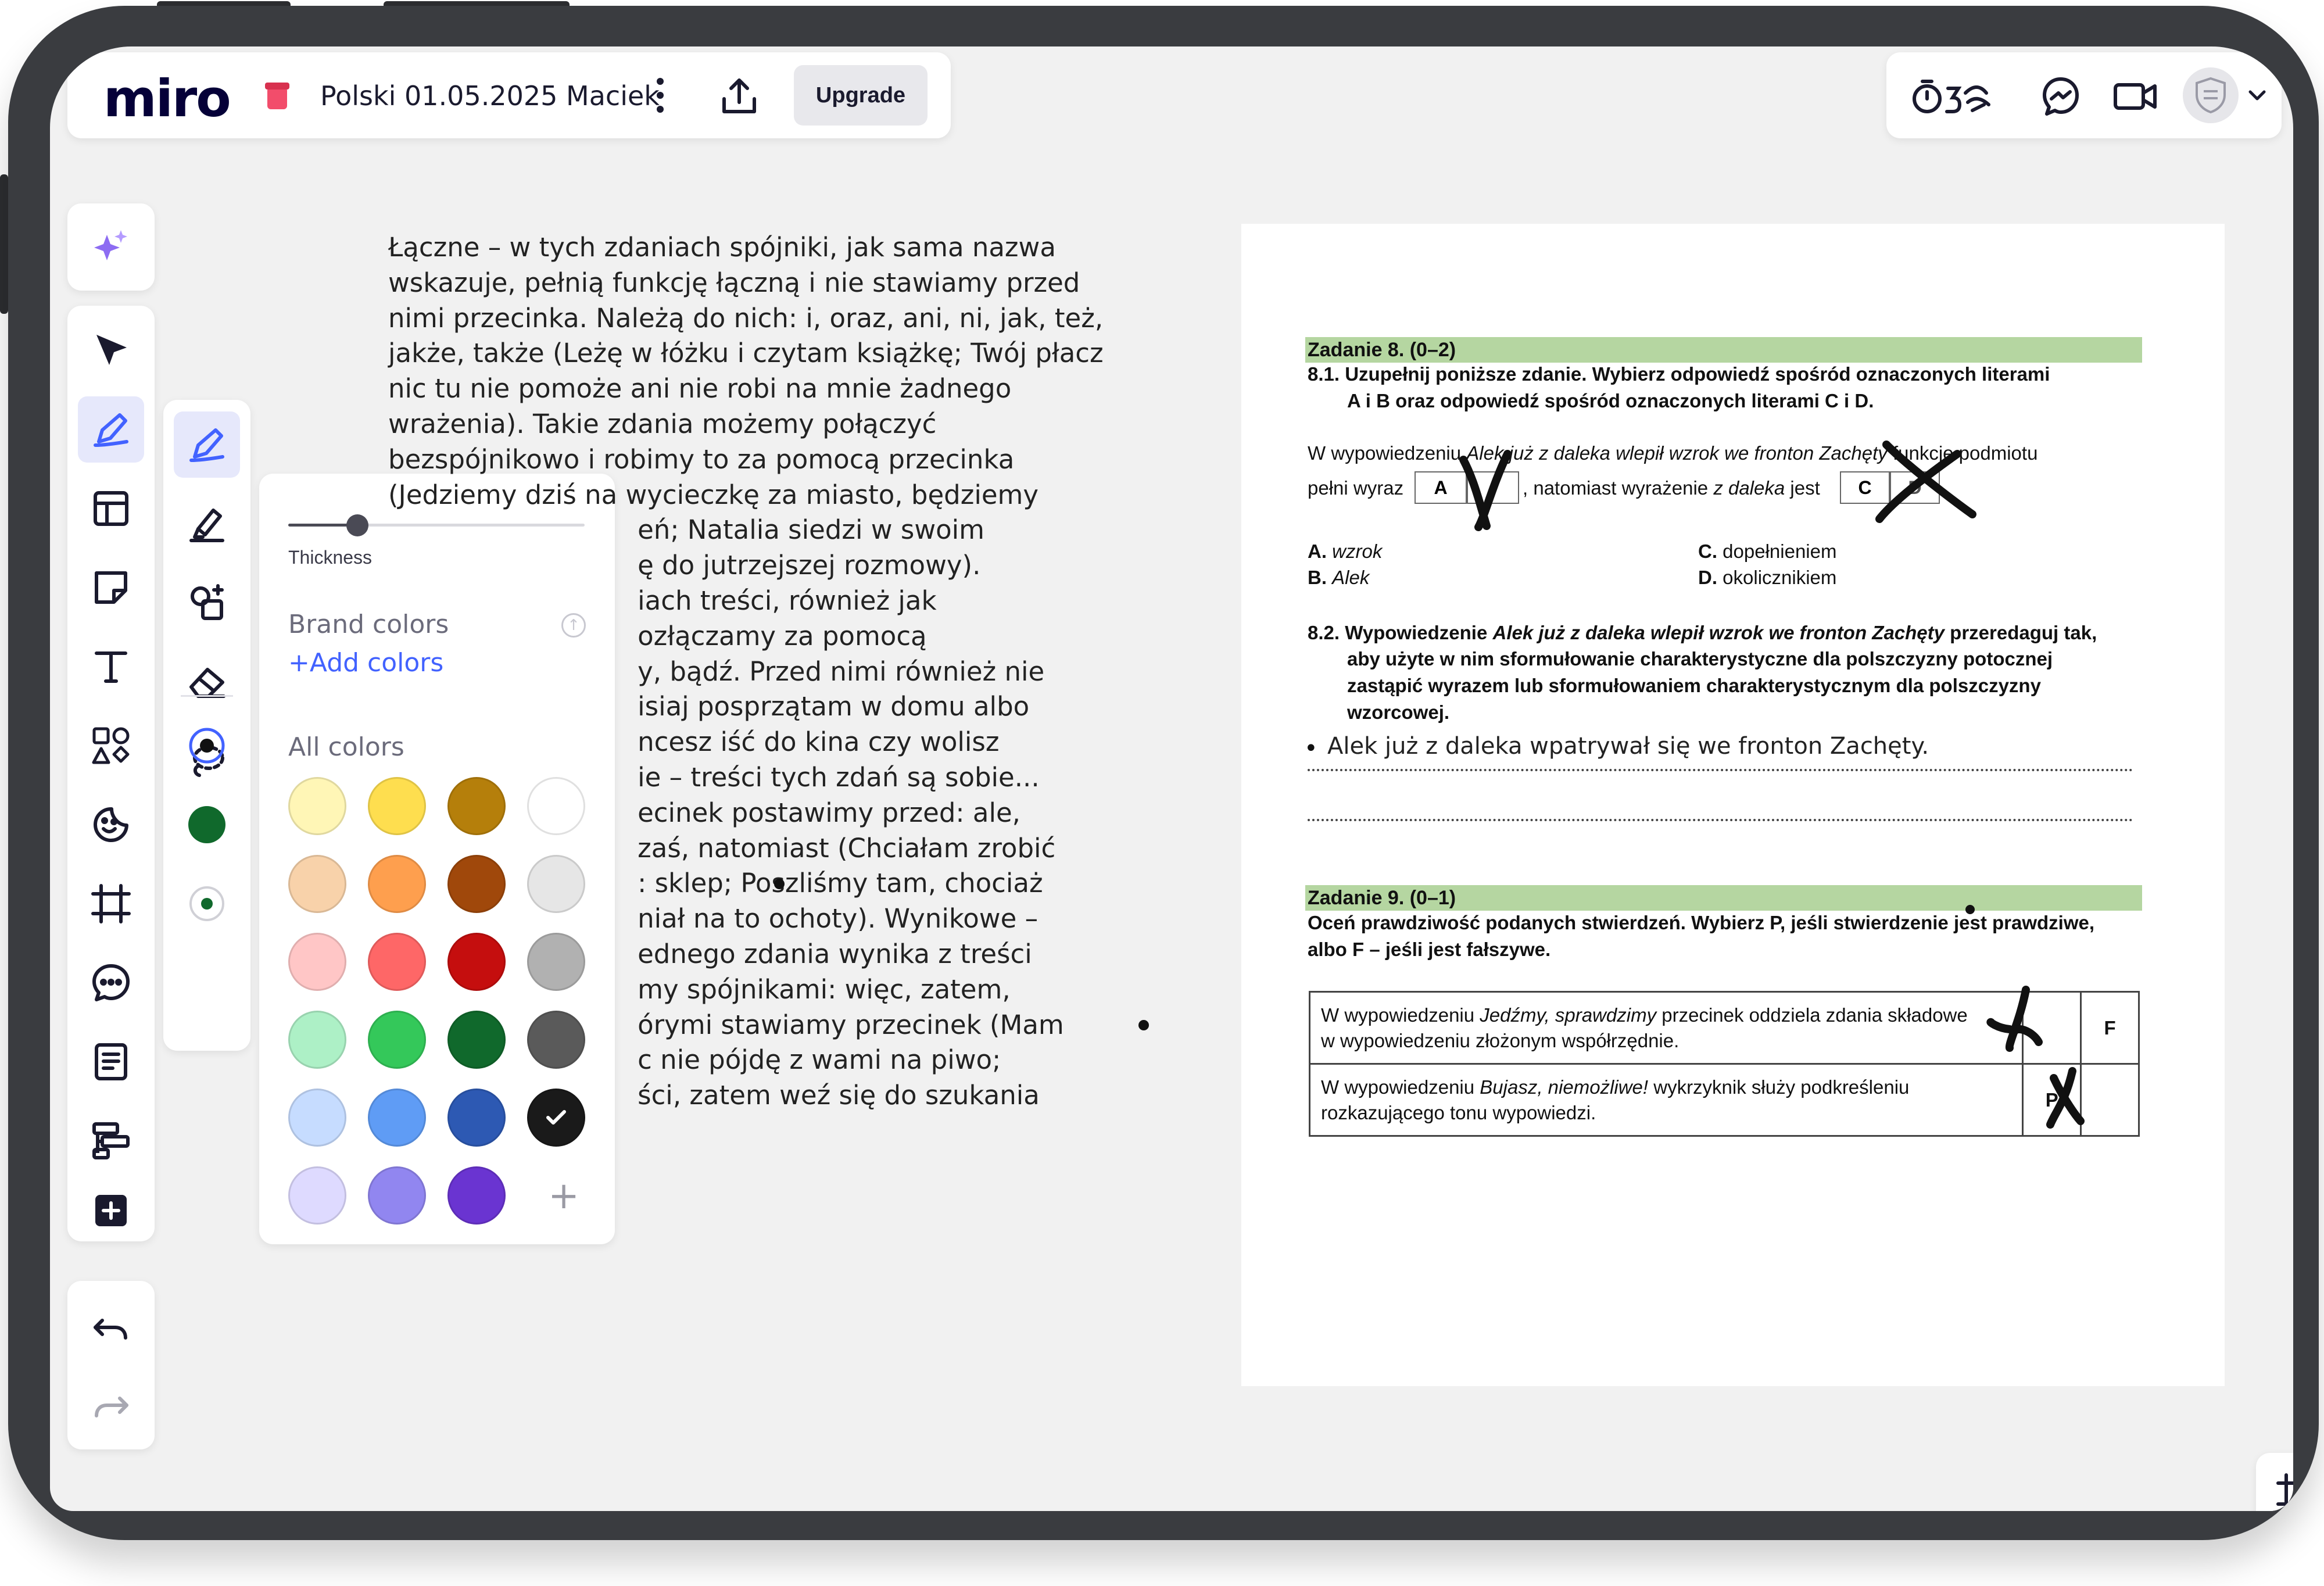 Image resolution: width=2324 pixels, height=1586 pixels. I want to click on thickness-label: Thickness, so click(330, 557).